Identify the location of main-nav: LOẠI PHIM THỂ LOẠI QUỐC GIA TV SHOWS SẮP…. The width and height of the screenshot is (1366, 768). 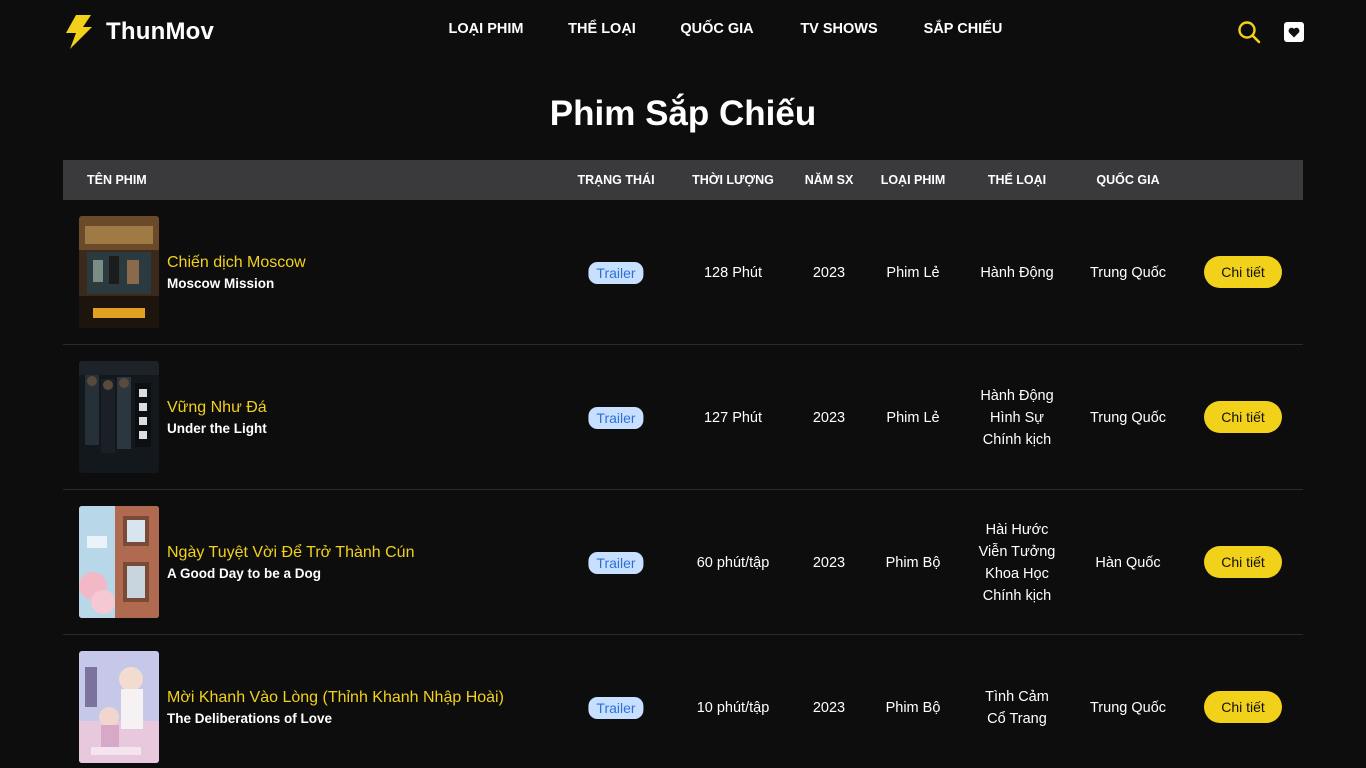
(683, 31).